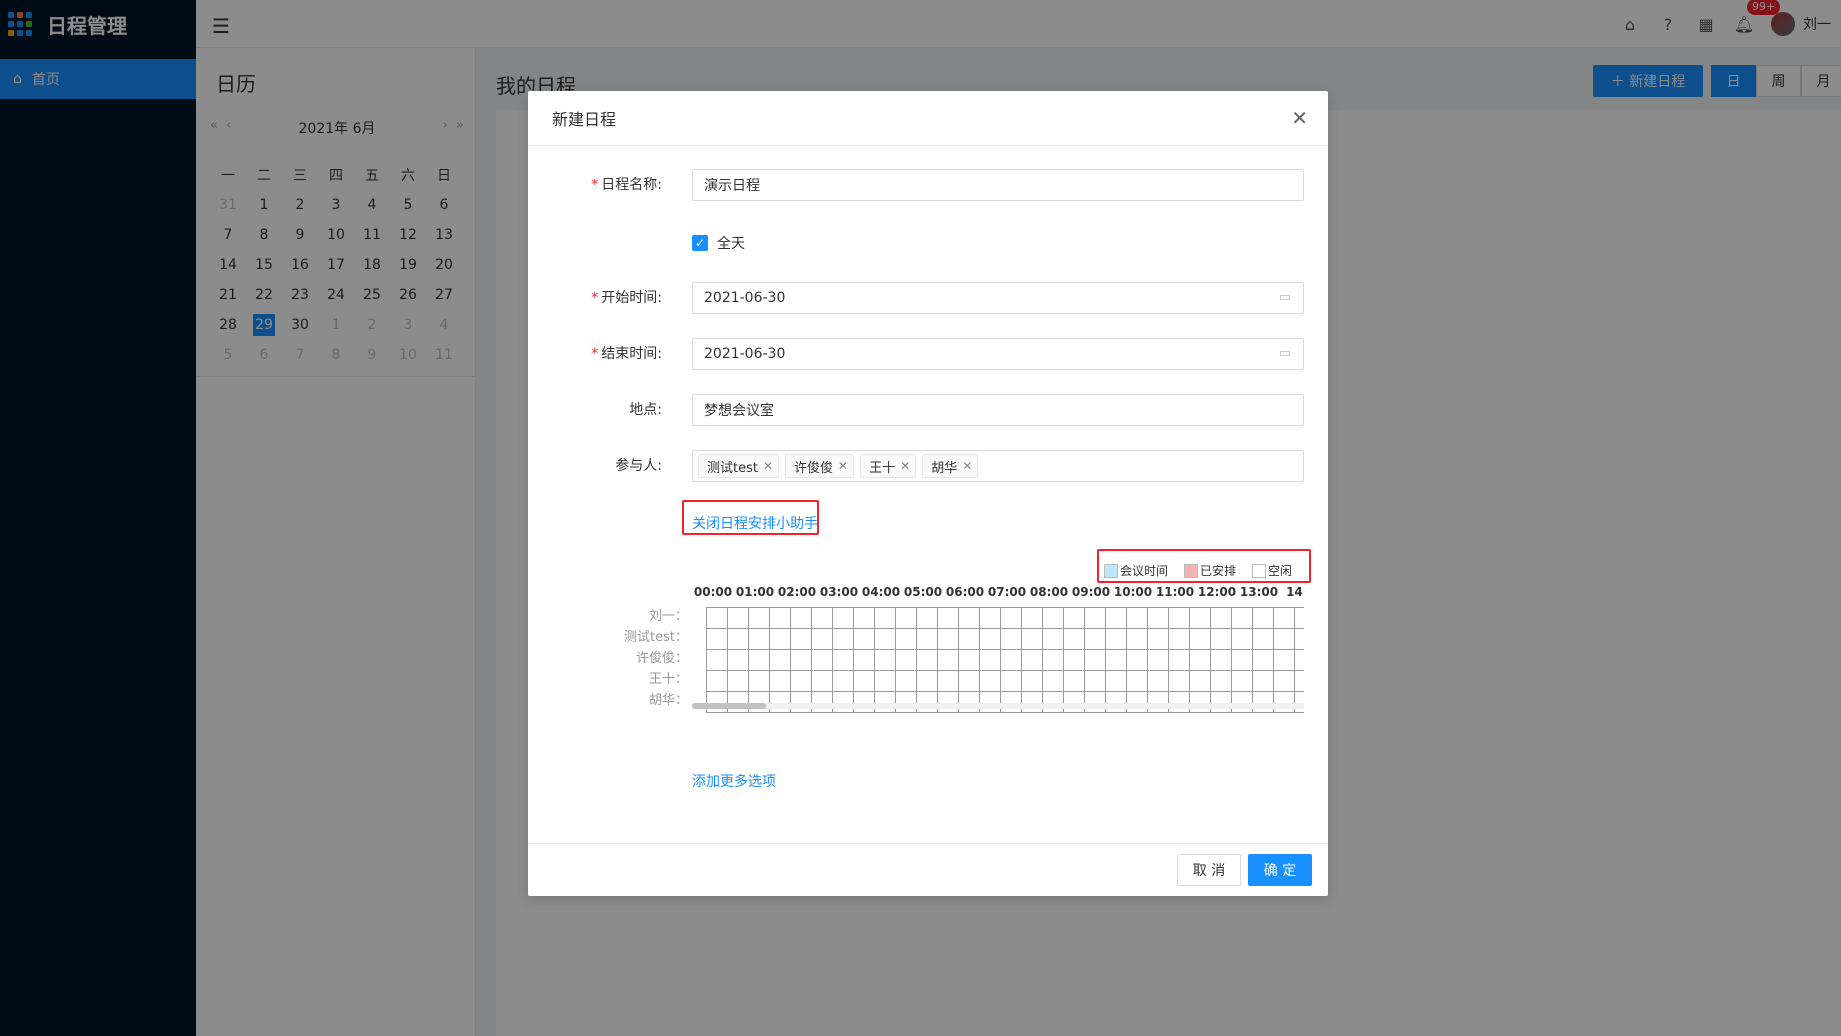 This screenshot has height=1036, width=1841. I want to click on schedule-legend: 会议时间 已安排 空闲, so click(1206, 570).